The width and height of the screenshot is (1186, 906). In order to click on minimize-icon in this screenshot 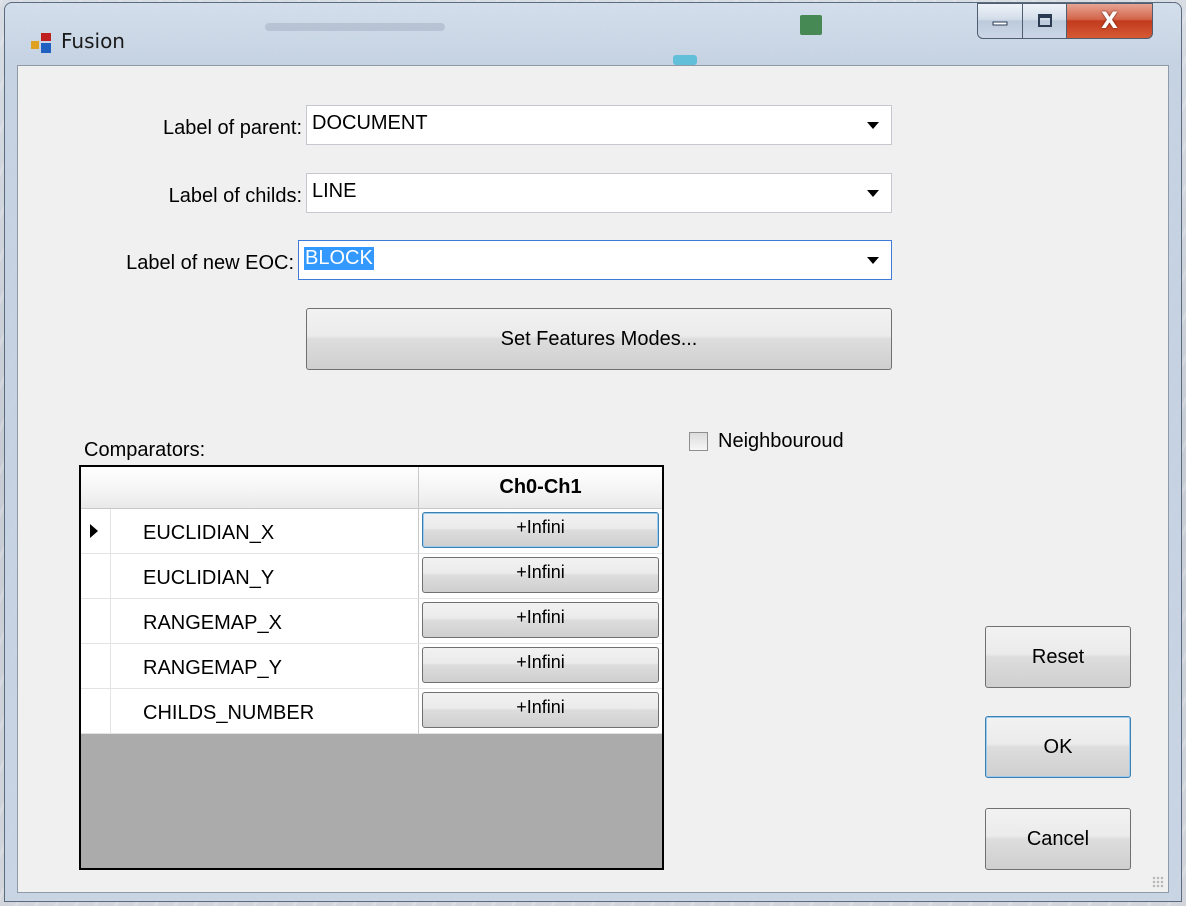, I will do `click(1000, 23)`.